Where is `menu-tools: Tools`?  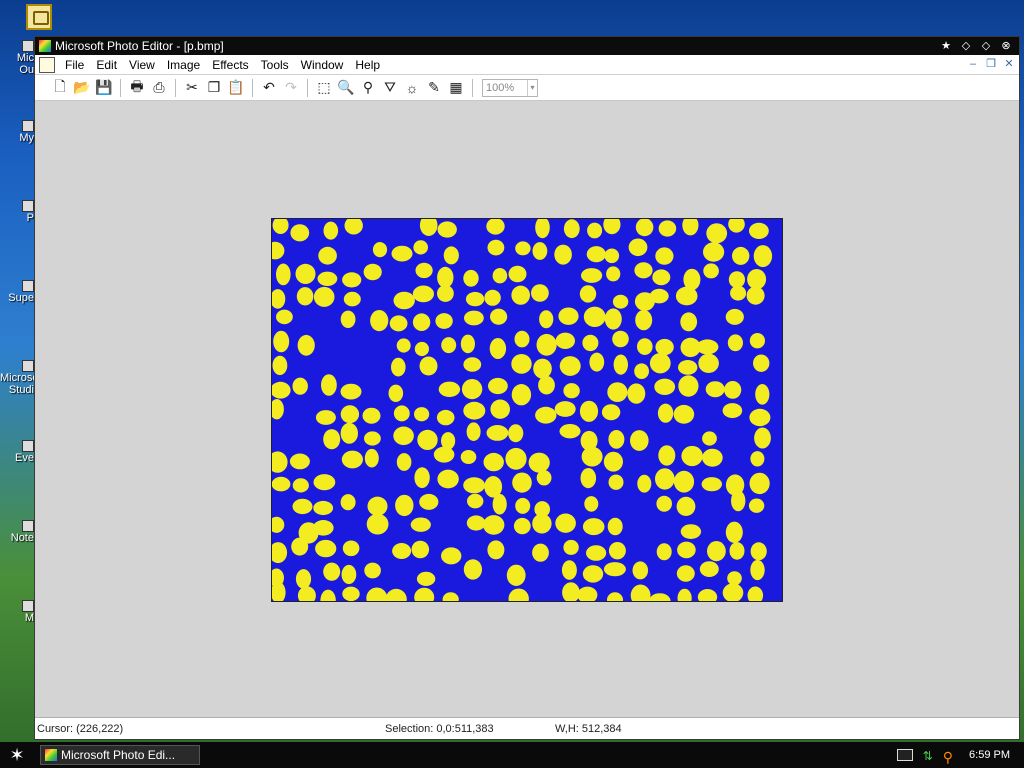
menu-tools: Tools is located at coordinates (275, 65).